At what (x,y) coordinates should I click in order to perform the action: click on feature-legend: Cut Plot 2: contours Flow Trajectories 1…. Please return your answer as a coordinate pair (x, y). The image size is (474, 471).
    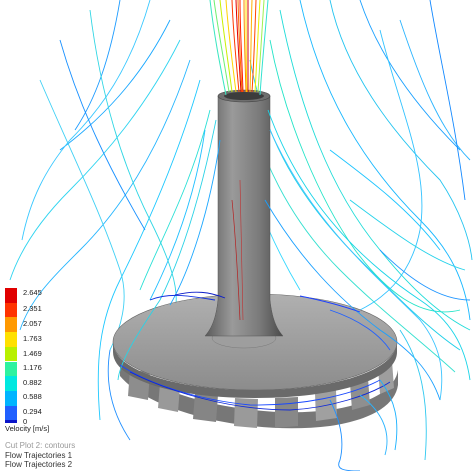
    Looking at the image, I should click on (40, 455).